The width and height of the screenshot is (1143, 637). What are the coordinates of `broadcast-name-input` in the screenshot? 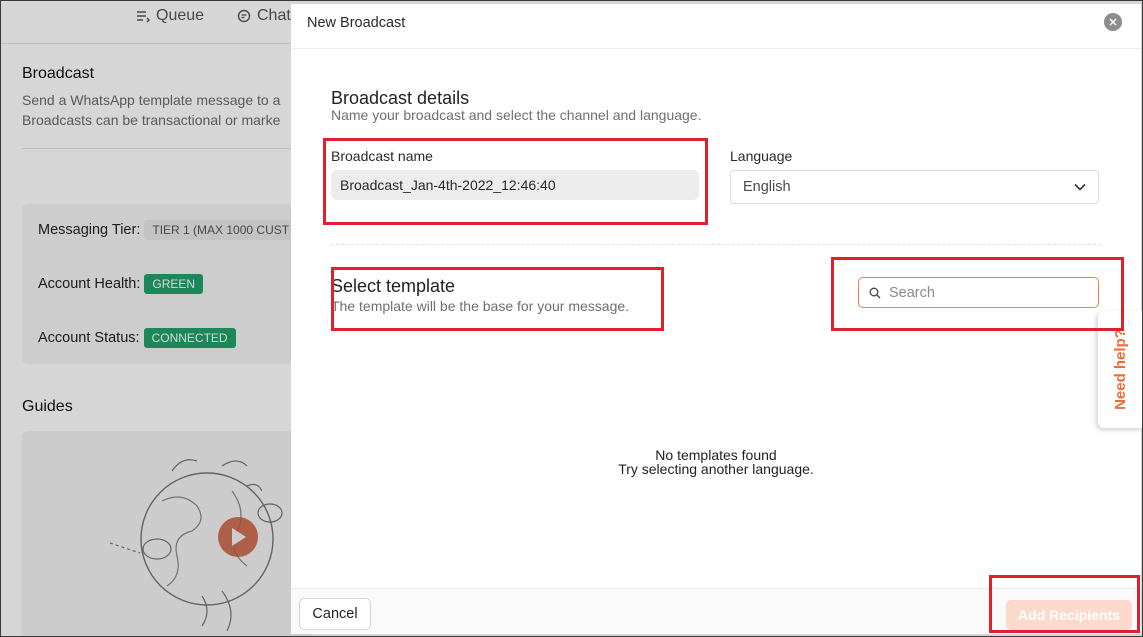 It's located at (515, 185).